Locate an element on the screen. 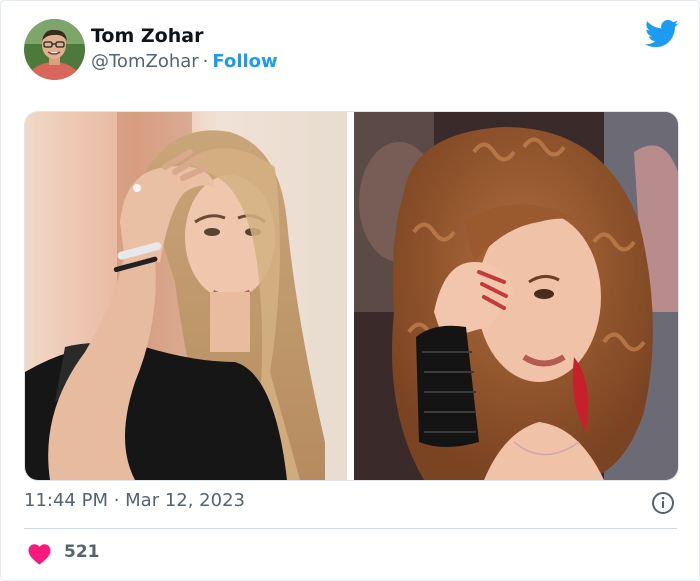 This screenshot has height=581, width=700. heart-icon is located at coordinates (39, 554).